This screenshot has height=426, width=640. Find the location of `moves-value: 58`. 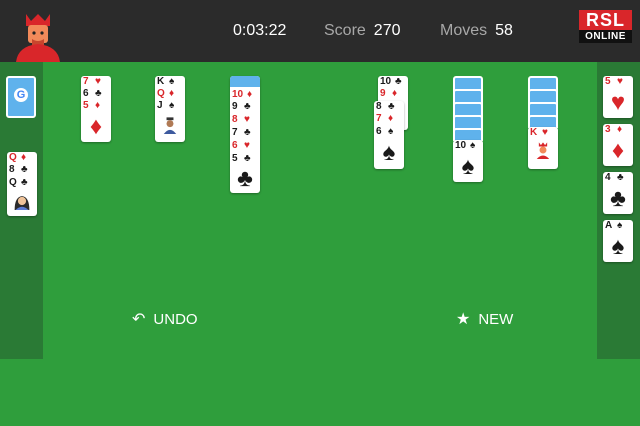

moves-value: 58 is located at coordinates (504, 30).